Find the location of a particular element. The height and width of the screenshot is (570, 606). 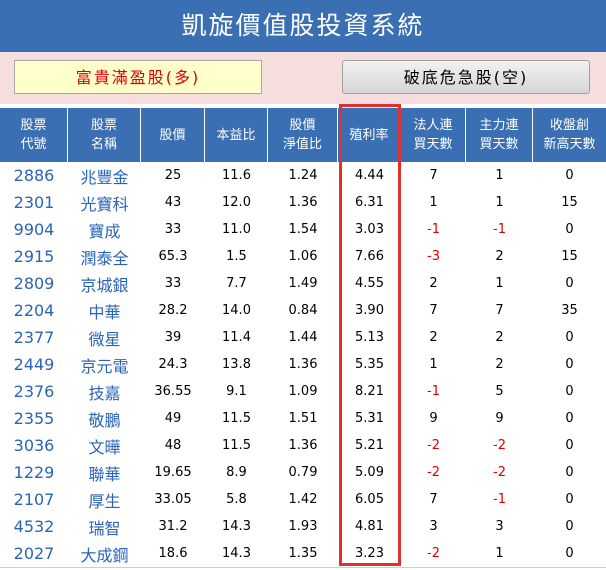

table-row: 2377 微星 39 11.4 1.44 5.13 2 2 0 is located at coordinates (303, 337).